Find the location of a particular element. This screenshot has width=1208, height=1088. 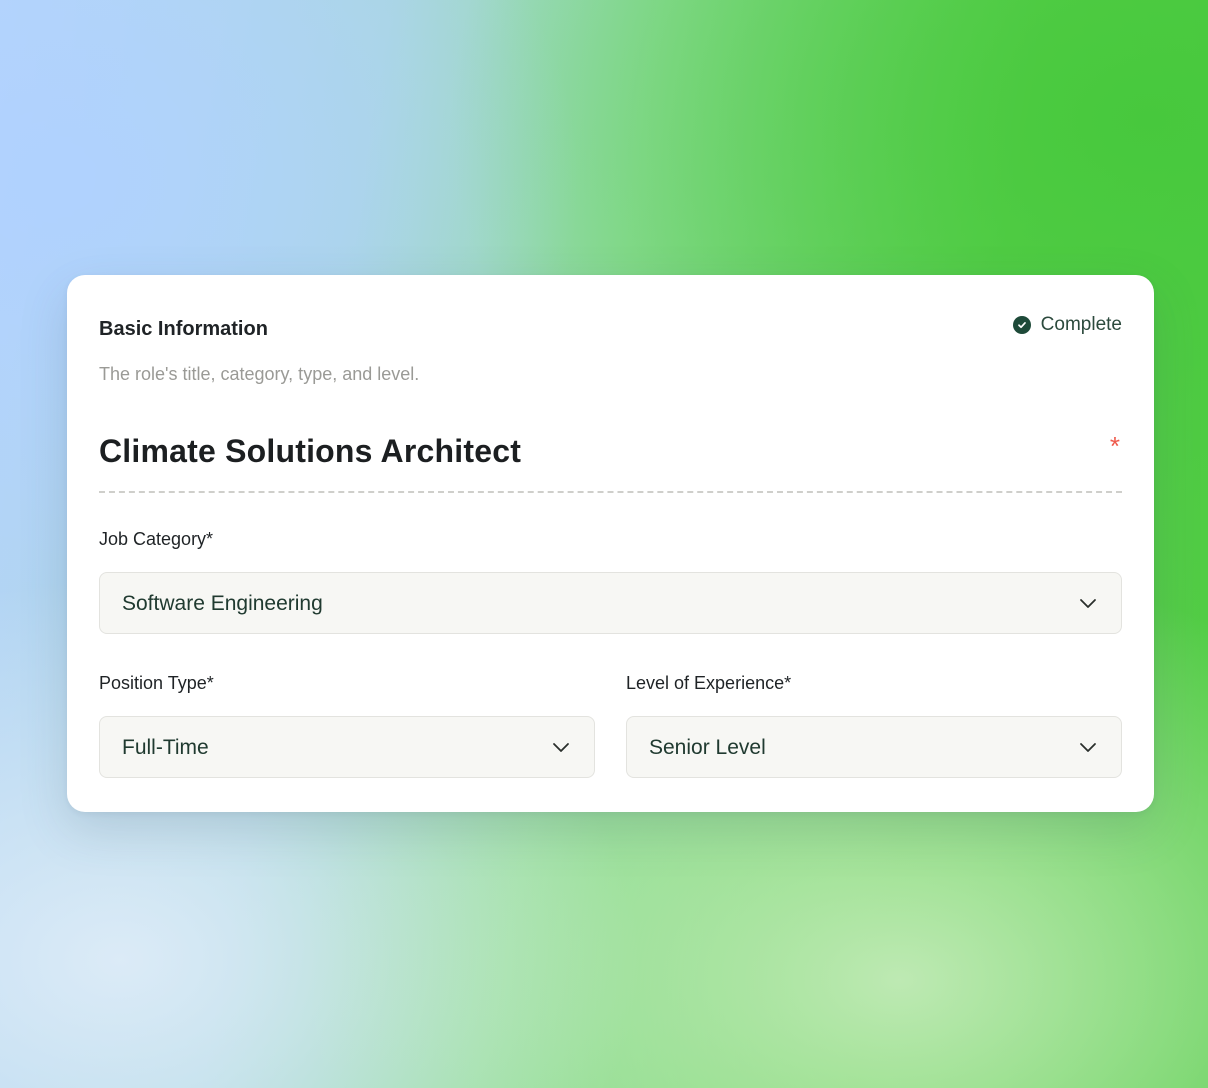

status-label: Complete is located at coordinates (1081, 324).